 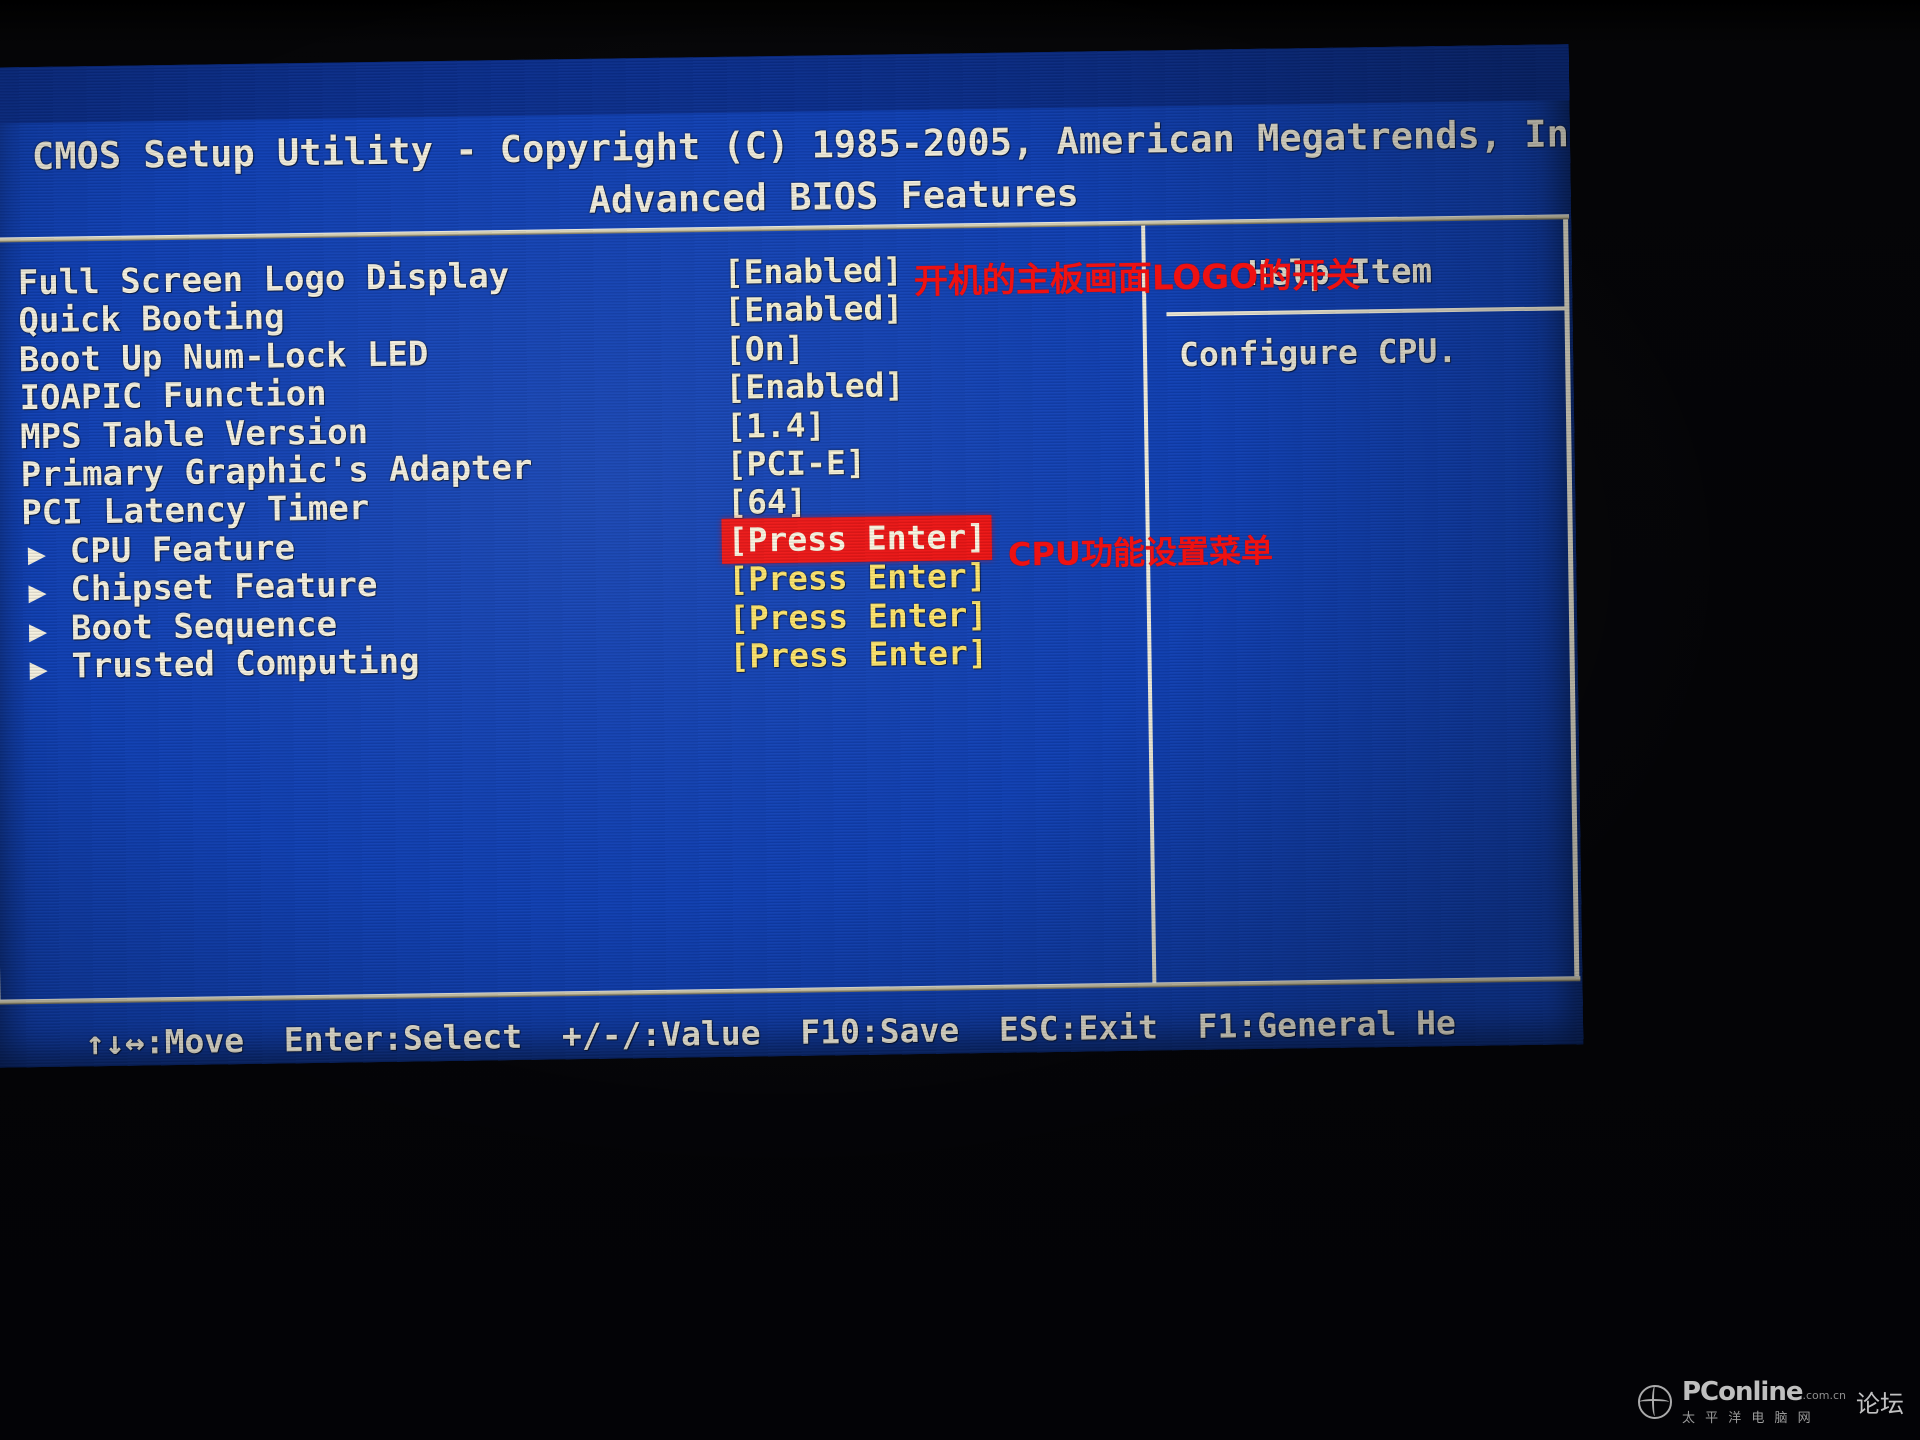 What do you see at coordinates (765, 348) in the screenshot?
I see `setting-row-value: [On]` at bounding box center [765, 348].